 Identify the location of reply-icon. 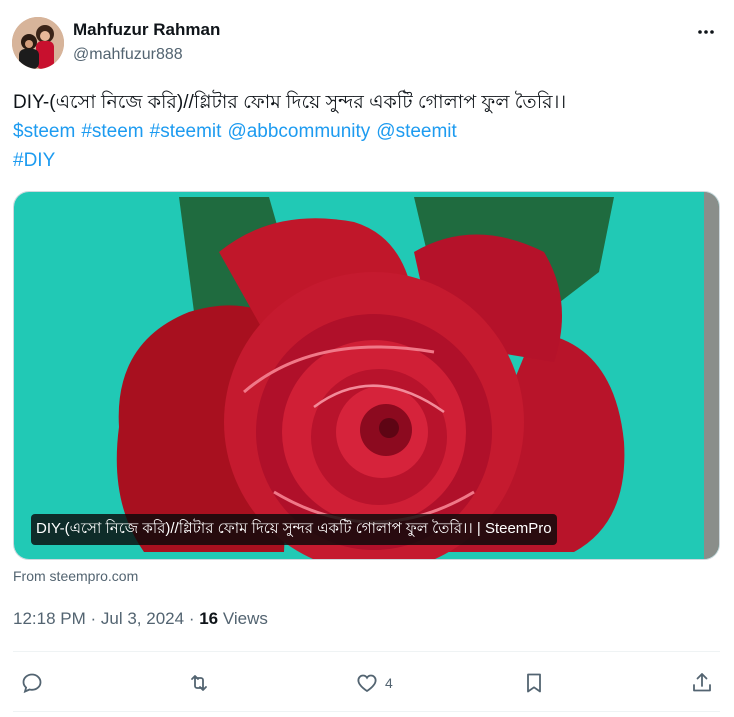
(32, 683).